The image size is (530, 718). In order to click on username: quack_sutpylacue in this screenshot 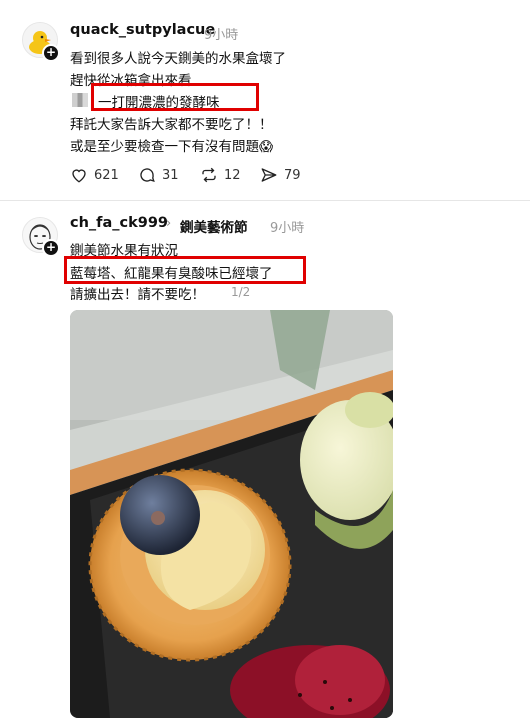, I will do `click(142, 30)`.